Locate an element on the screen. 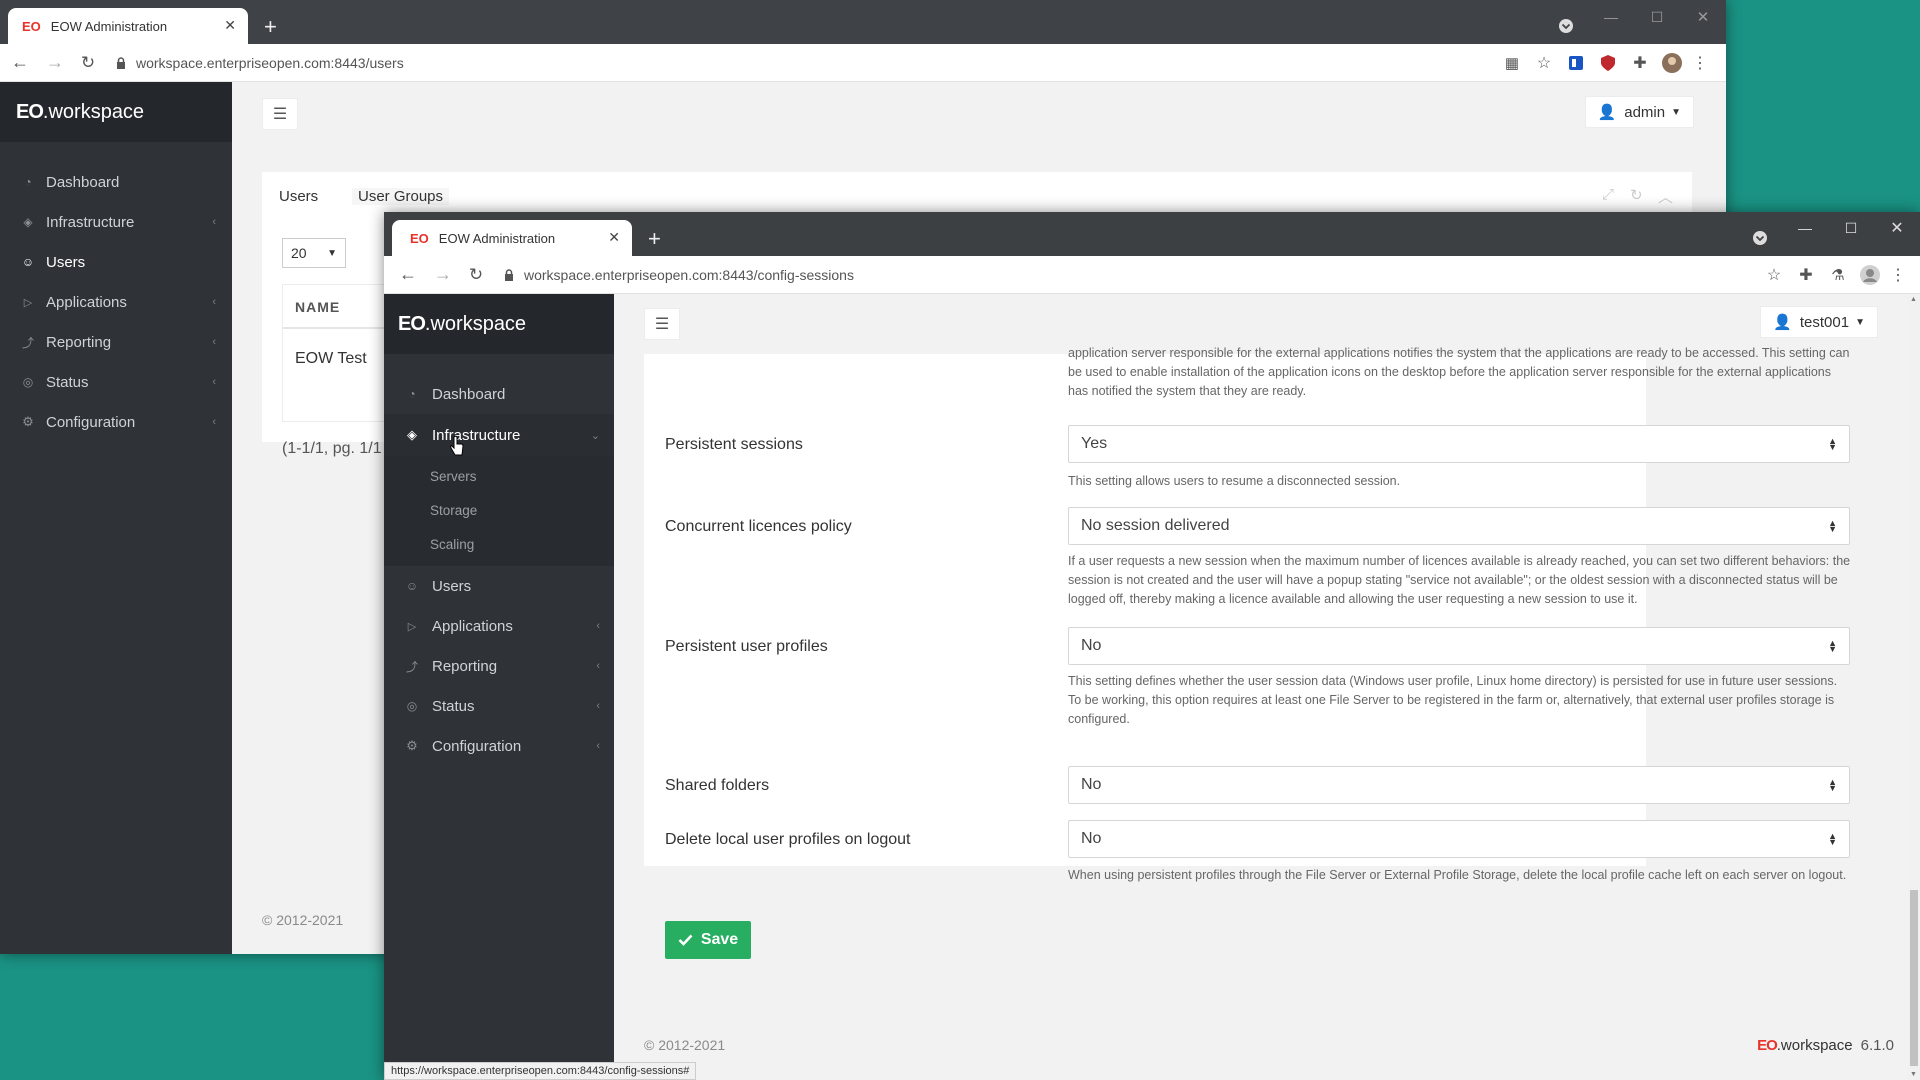  back-menu-label: Applications is located at coordinates (86, 302).